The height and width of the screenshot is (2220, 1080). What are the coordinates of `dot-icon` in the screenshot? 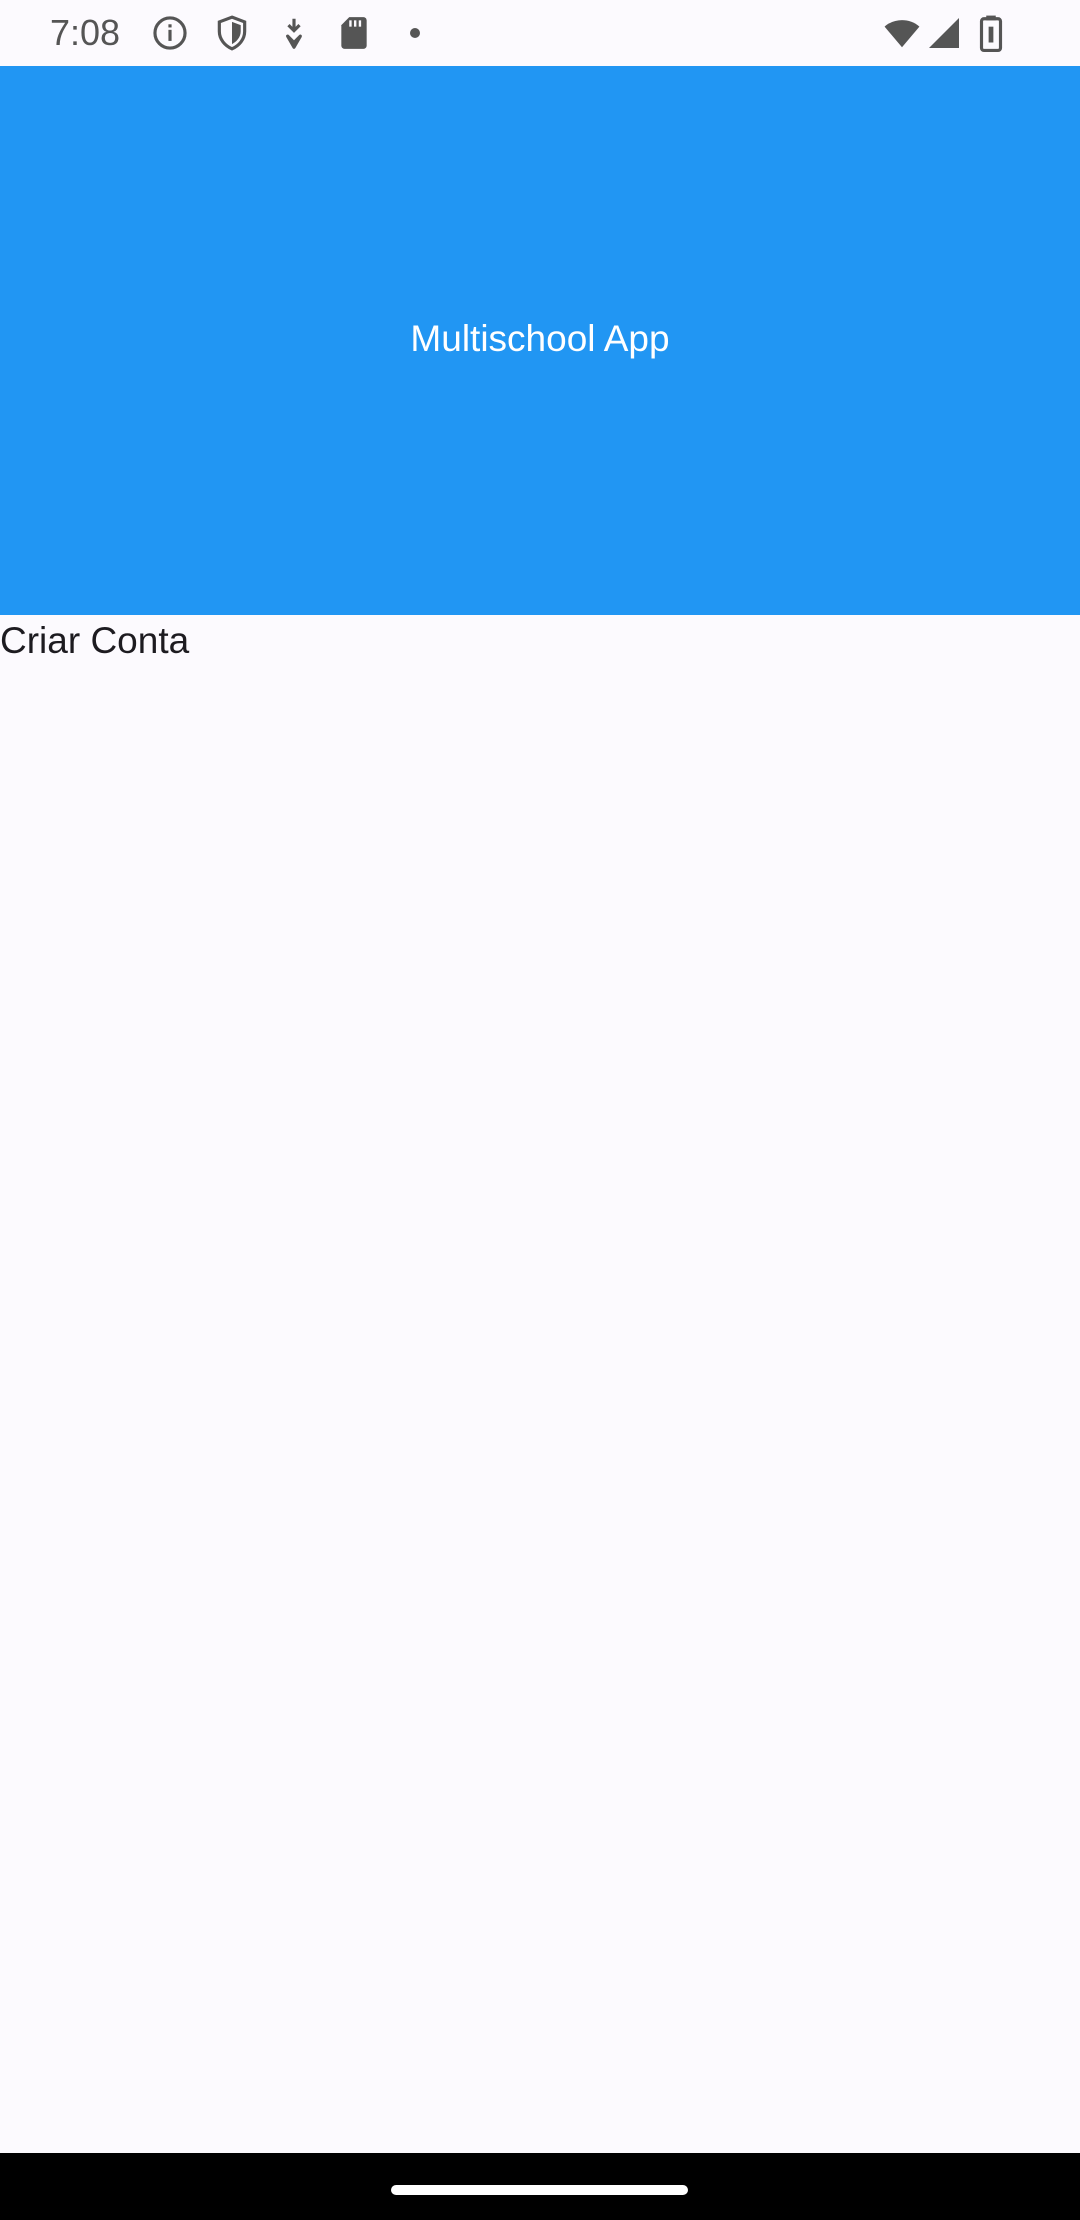 It's located at (415, 33).